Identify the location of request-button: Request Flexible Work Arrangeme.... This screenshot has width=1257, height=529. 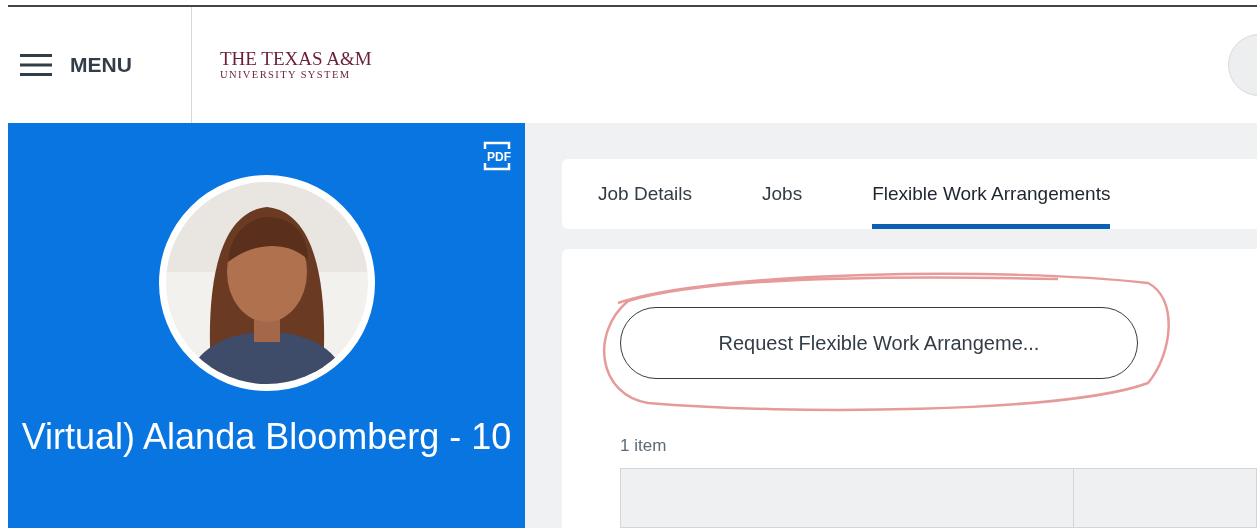
(879, 342).